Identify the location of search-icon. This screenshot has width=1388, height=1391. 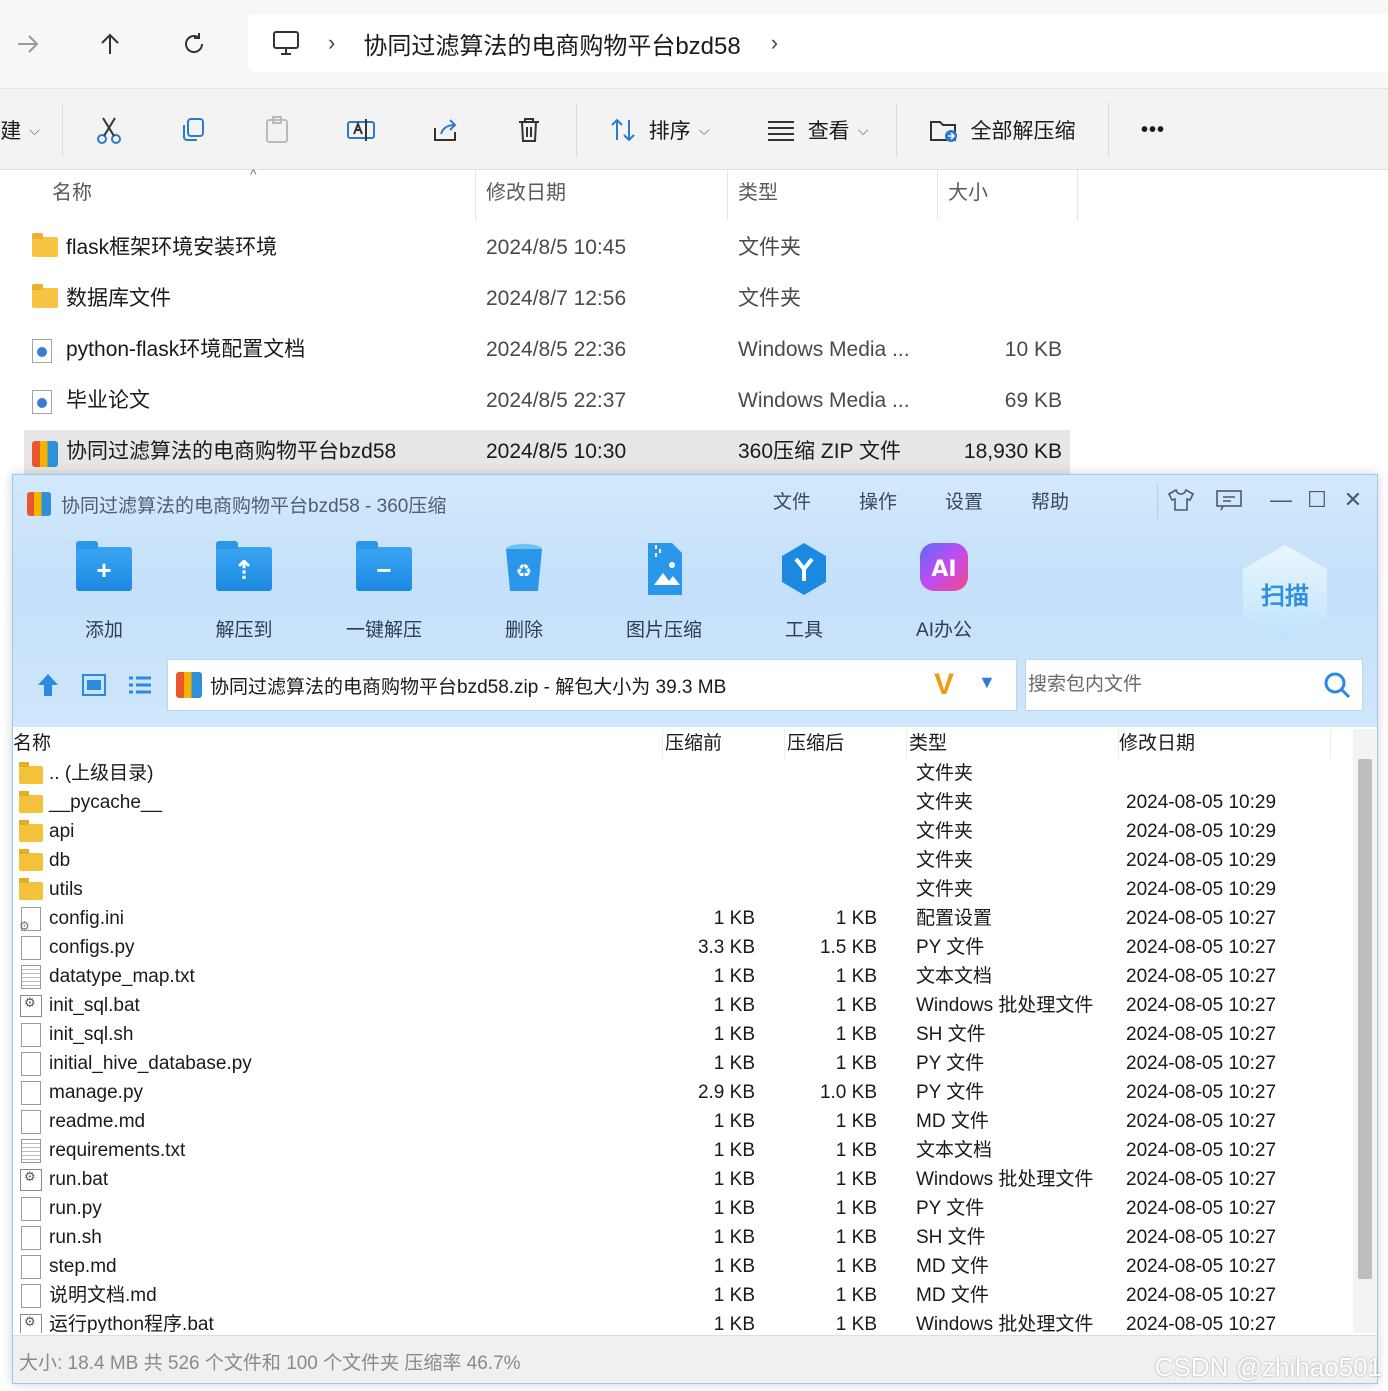
(1337, 685).